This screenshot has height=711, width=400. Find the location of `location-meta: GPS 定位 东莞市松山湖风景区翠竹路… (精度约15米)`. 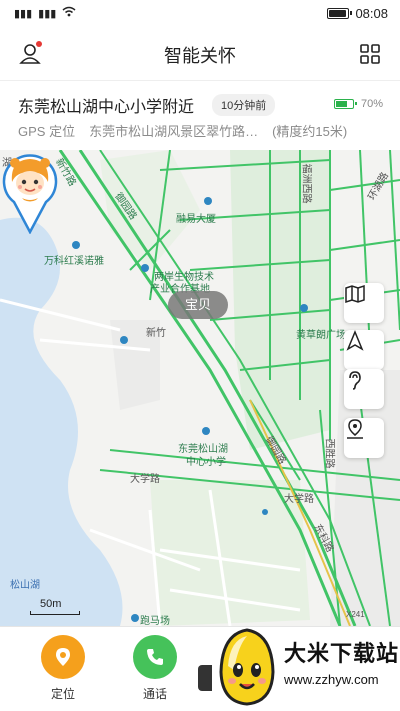

location-meta: GPS 定位 东莞市松山湖风景区翠竹路… (精度约15米) is located at coordinates (182, 130).